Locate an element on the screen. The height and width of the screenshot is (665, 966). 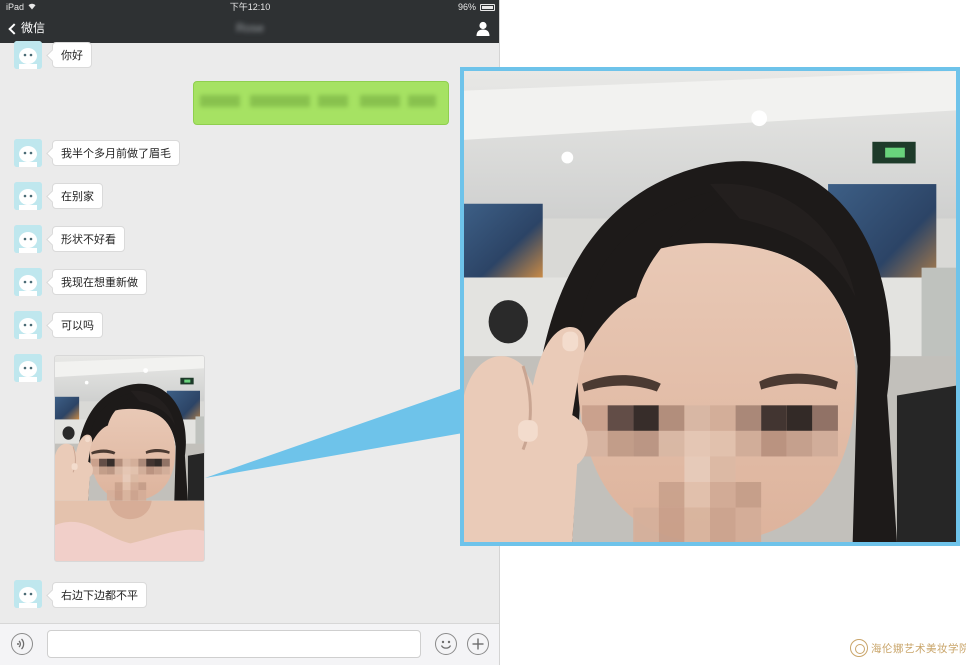
image-message is located at coordinates (129, 458).